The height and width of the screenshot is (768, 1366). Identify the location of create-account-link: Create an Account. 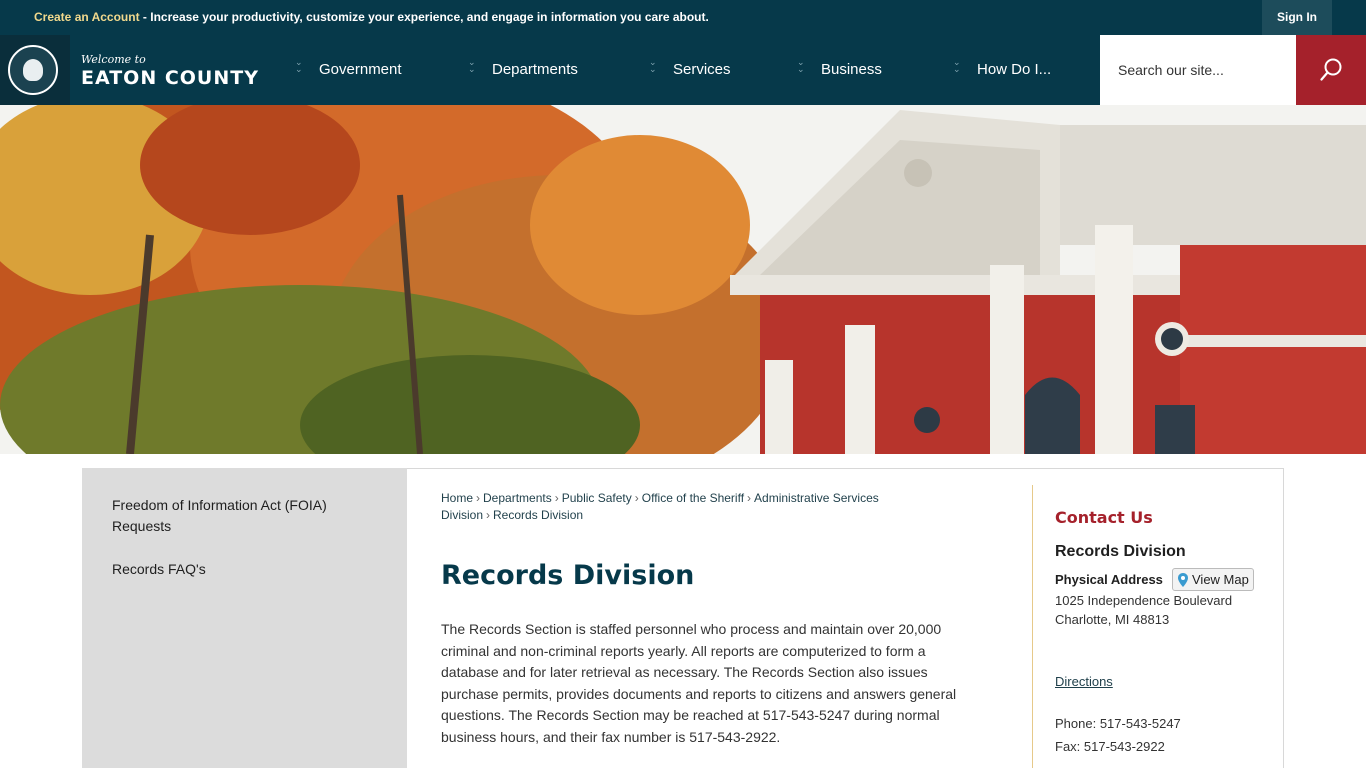
(87, 17).